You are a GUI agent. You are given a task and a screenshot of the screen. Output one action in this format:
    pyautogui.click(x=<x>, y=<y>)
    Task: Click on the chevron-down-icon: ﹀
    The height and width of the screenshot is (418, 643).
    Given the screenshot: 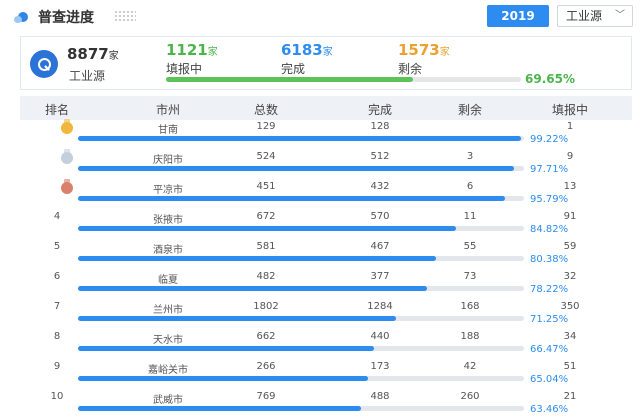 What is the action you would take?
    pyautogui.click(x=620, y=15)
    